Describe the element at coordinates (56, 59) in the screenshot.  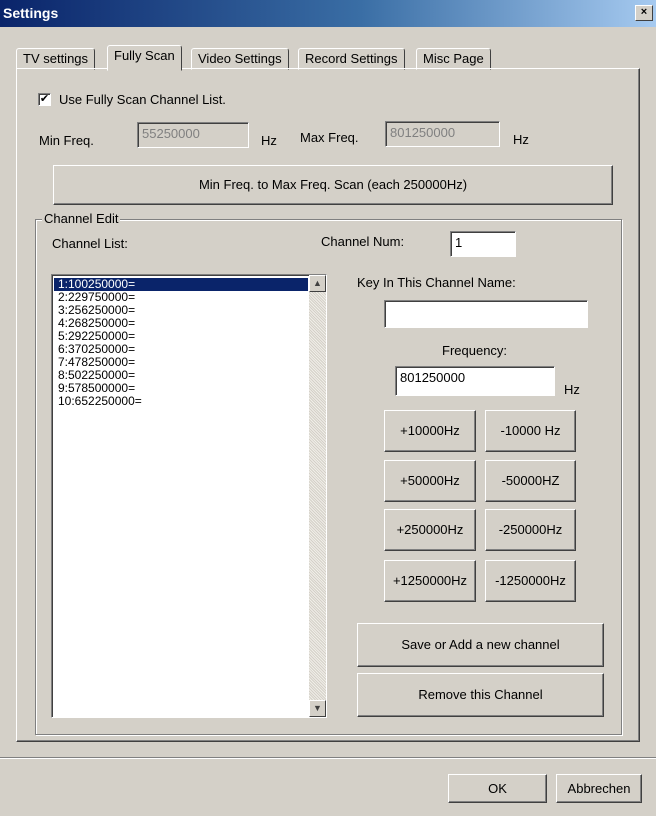
I see `tab-tv-settings: TV settings` at that location.